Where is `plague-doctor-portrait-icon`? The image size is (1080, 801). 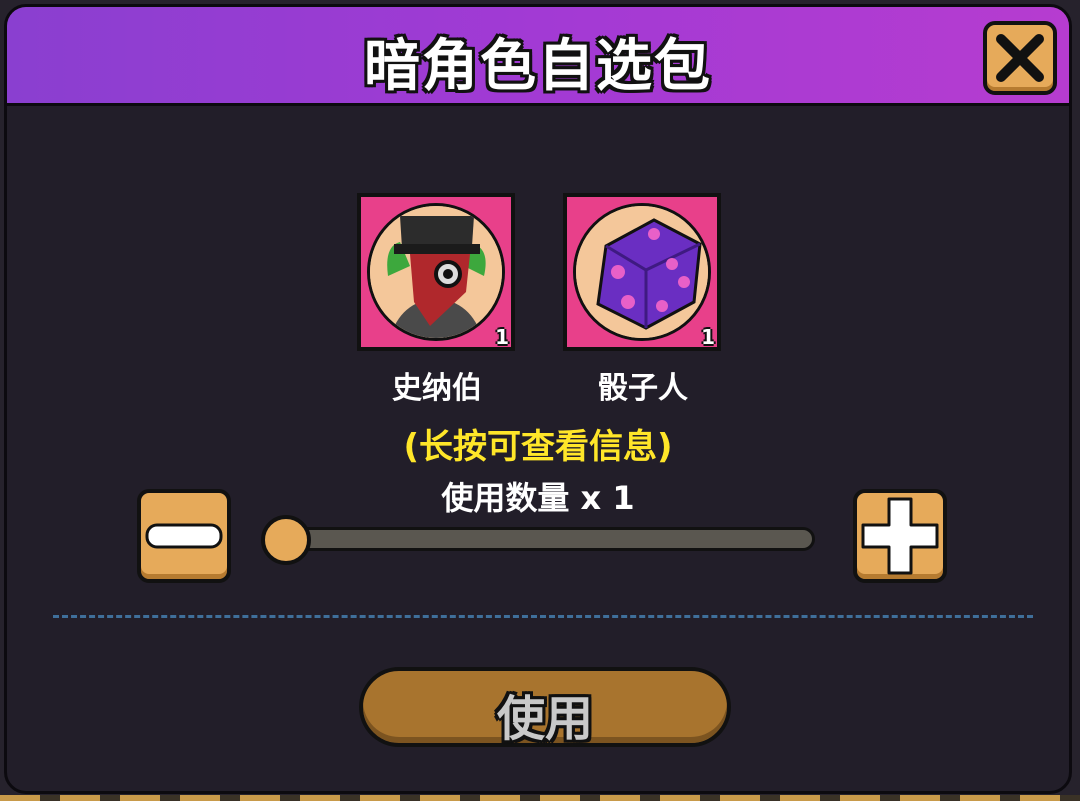 plague-doctor-portrait-icon is located at coordinates (436, 272).